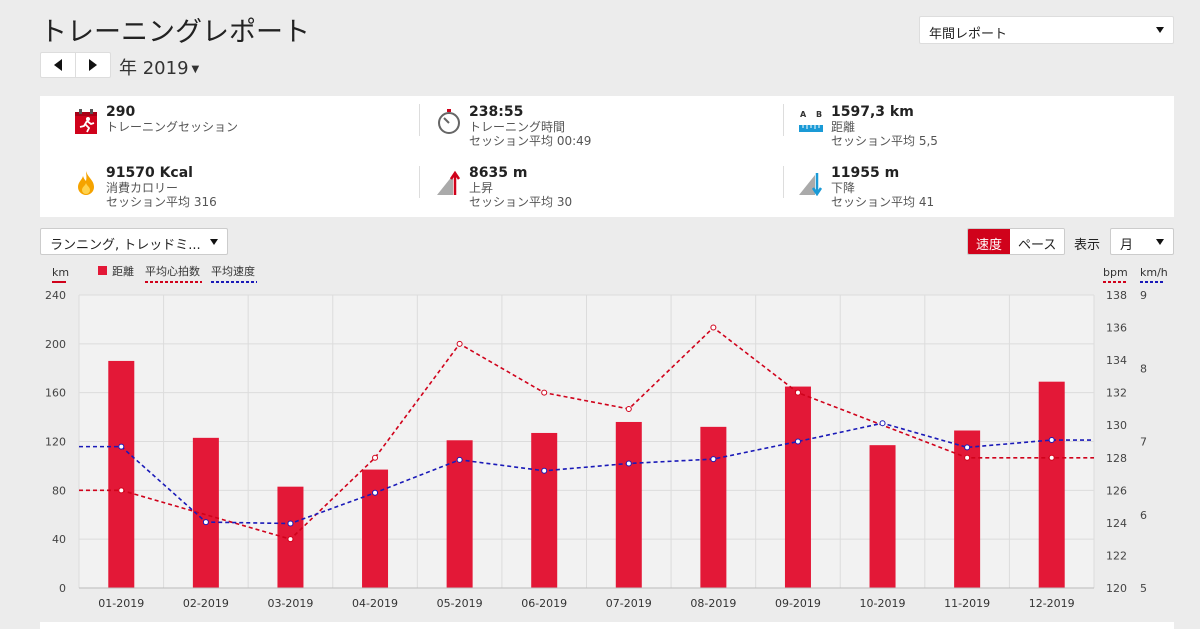 This screenshot has width=1200, height=629. Describe the element at coordinates (1160, 242) in the screenshot. I see `chevron-down-icon` at that location.